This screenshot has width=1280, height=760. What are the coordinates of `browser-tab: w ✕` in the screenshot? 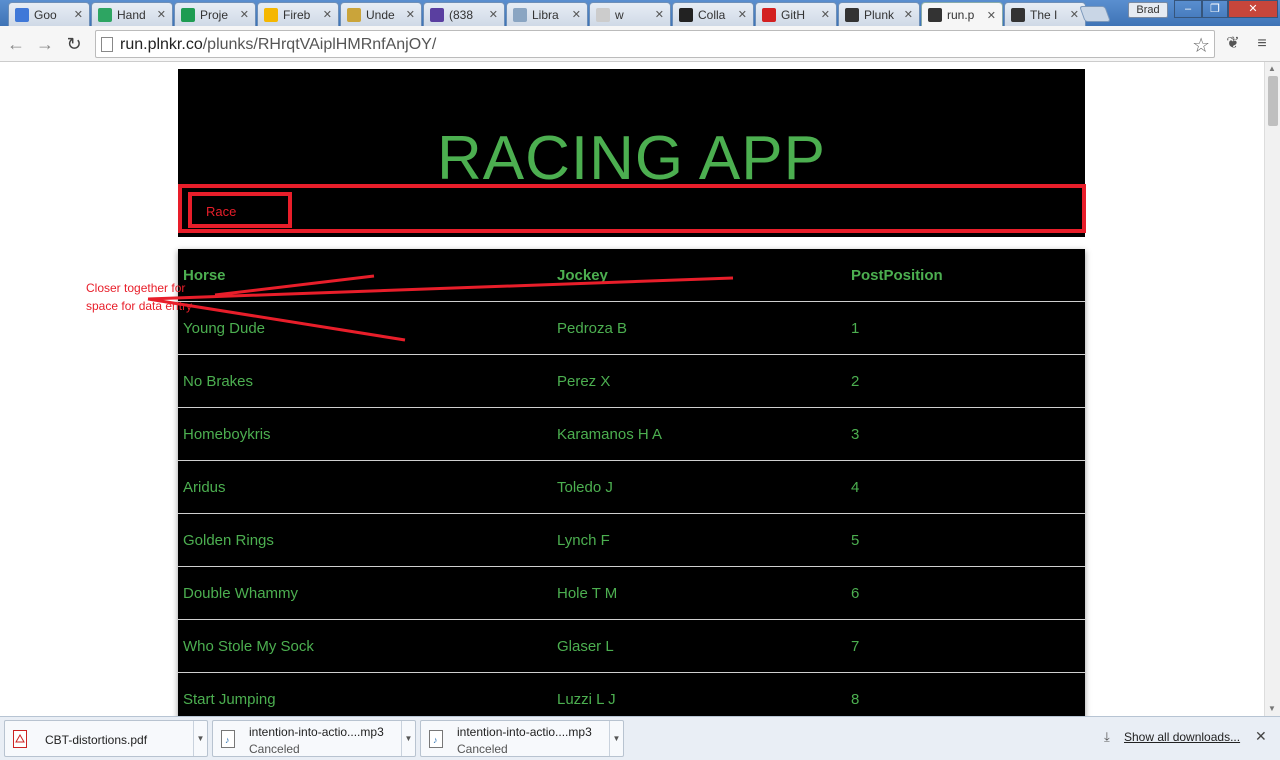 It's located at (630, 14).